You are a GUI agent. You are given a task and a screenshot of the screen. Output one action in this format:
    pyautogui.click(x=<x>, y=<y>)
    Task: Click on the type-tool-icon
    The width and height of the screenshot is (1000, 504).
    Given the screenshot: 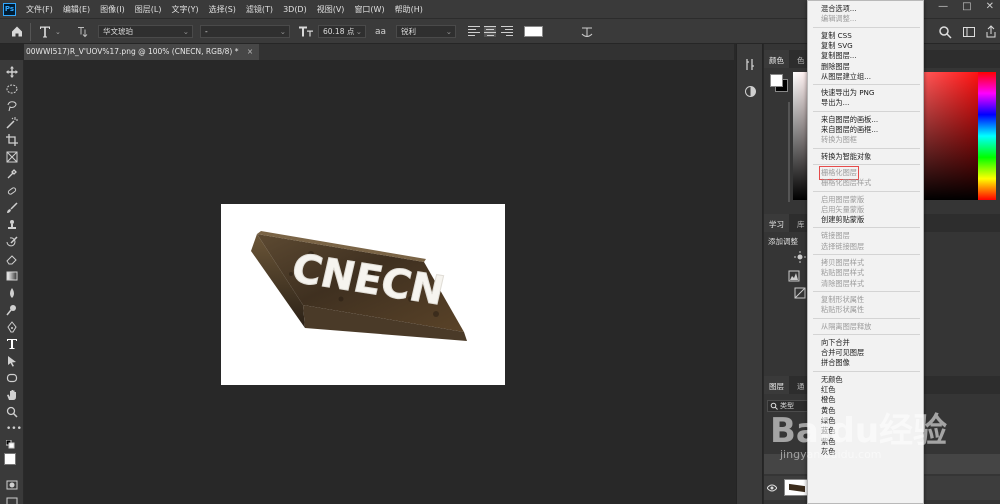 What is the action you would take?
    pyautogui.click(x=45, y=31)
    